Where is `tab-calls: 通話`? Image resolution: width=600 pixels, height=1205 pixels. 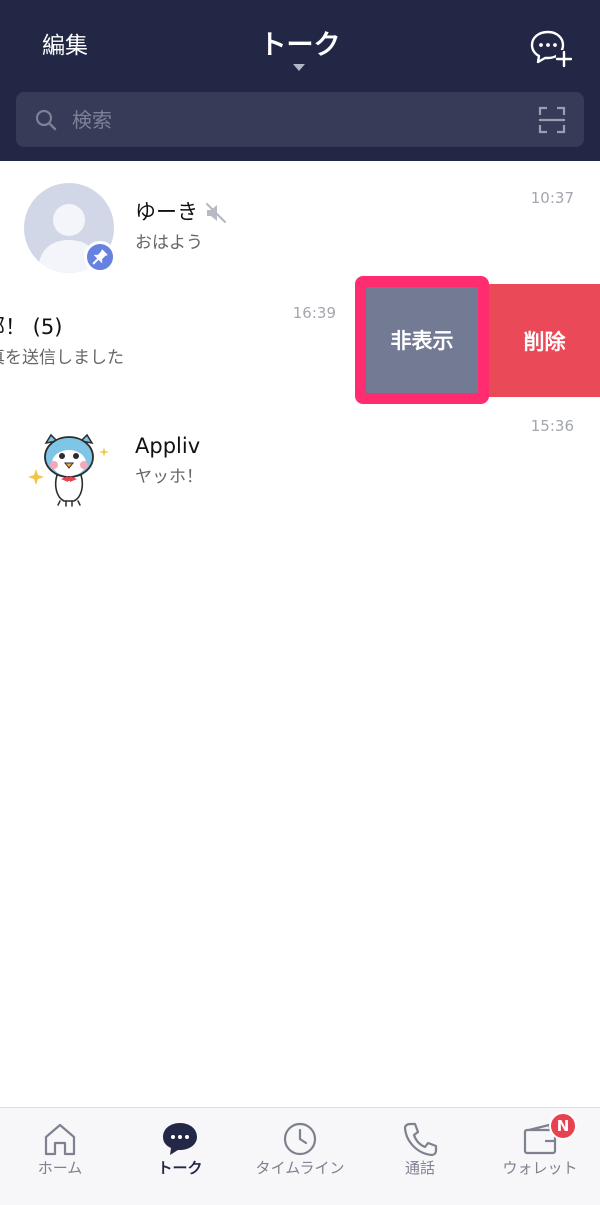
tab-calls: 通話 is located at coordinates (420, 1156).